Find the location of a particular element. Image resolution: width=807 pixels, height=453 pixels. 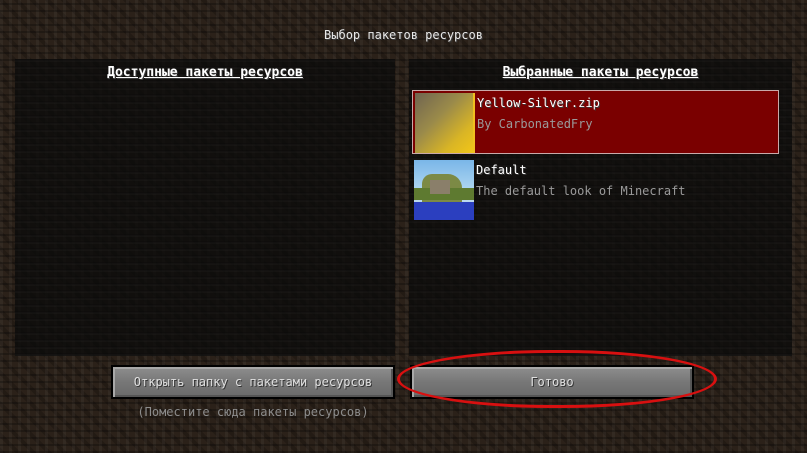

open-pack-folder-button: Открыть папку с пакетами ресурсов is located at coordinates (253, 382).